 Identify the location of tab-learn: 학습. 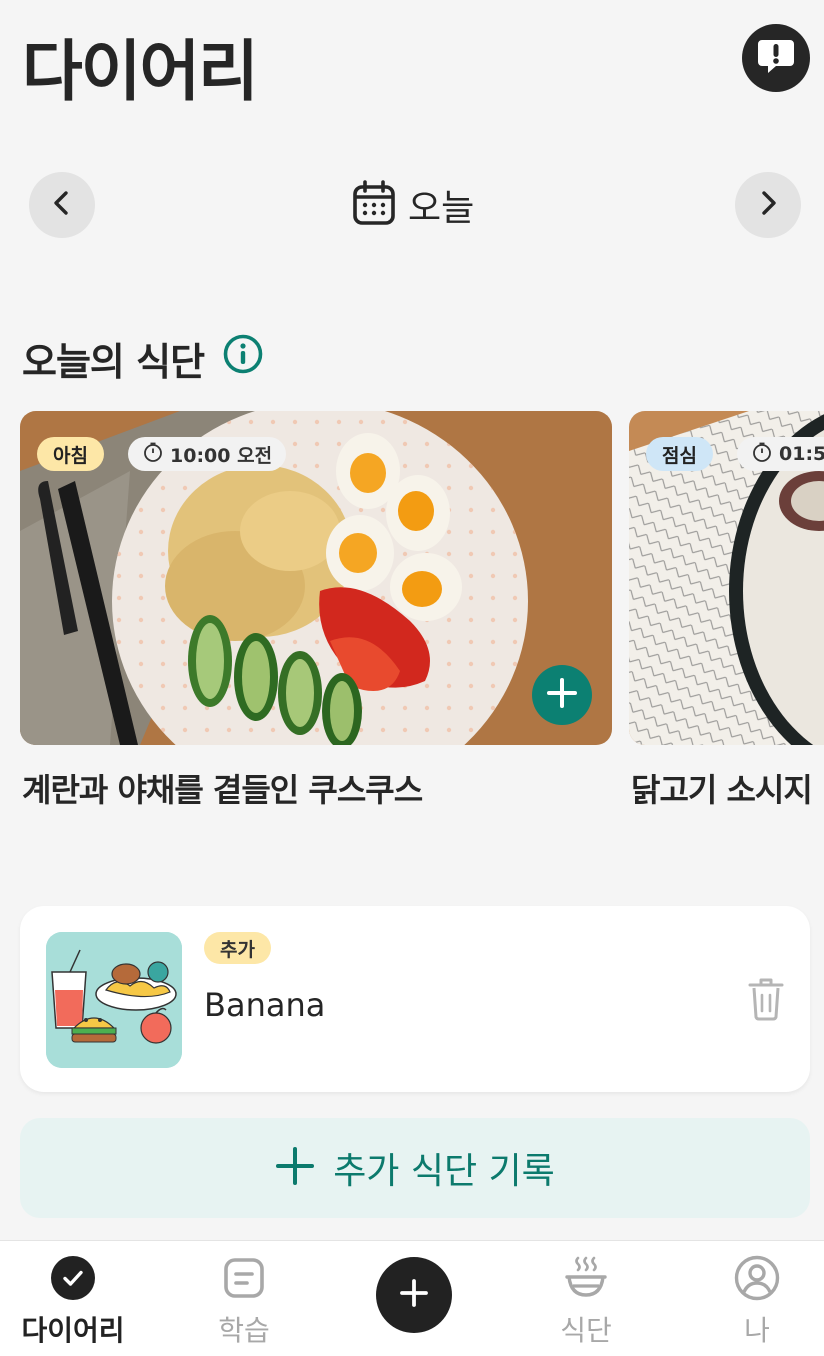
(244, 1298).